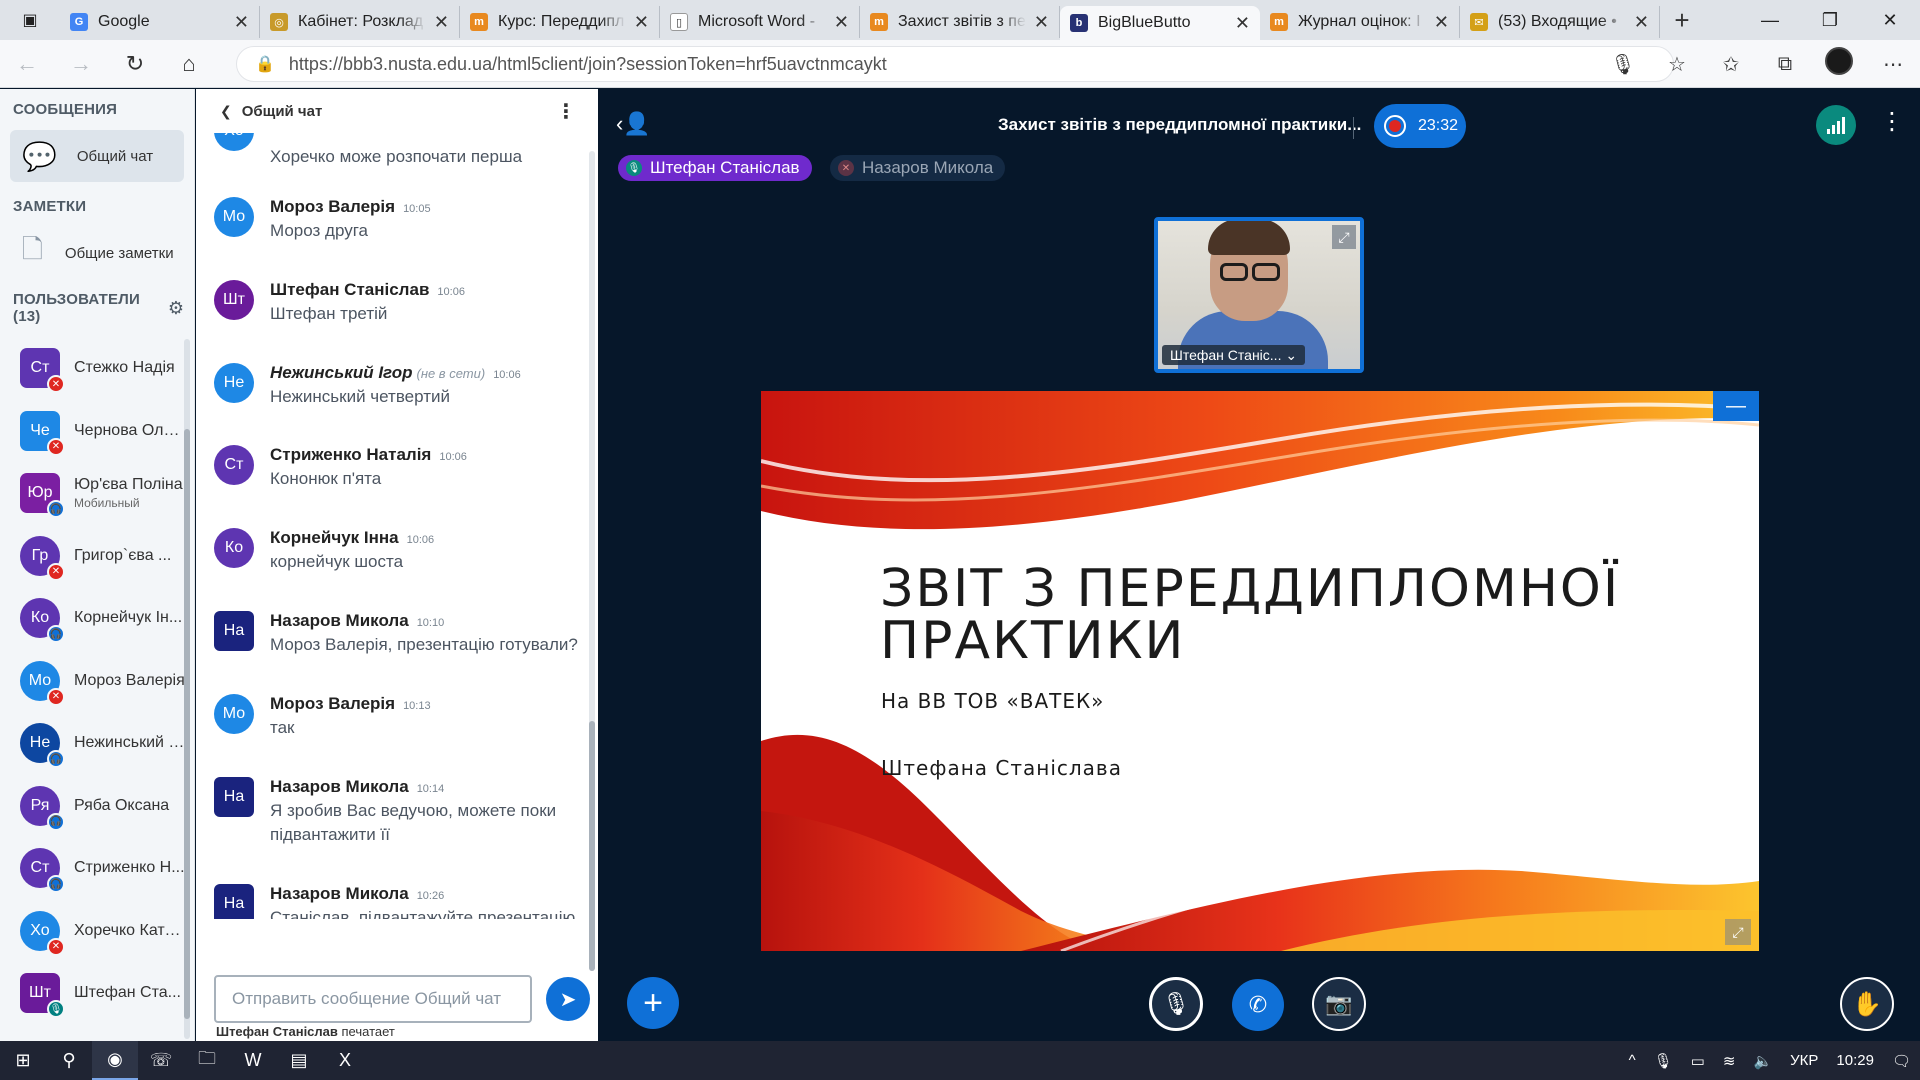  Describe the element at coordinates (1258, 1005) in the screenshot. I see `leave-audio-button: ✆` at that location.